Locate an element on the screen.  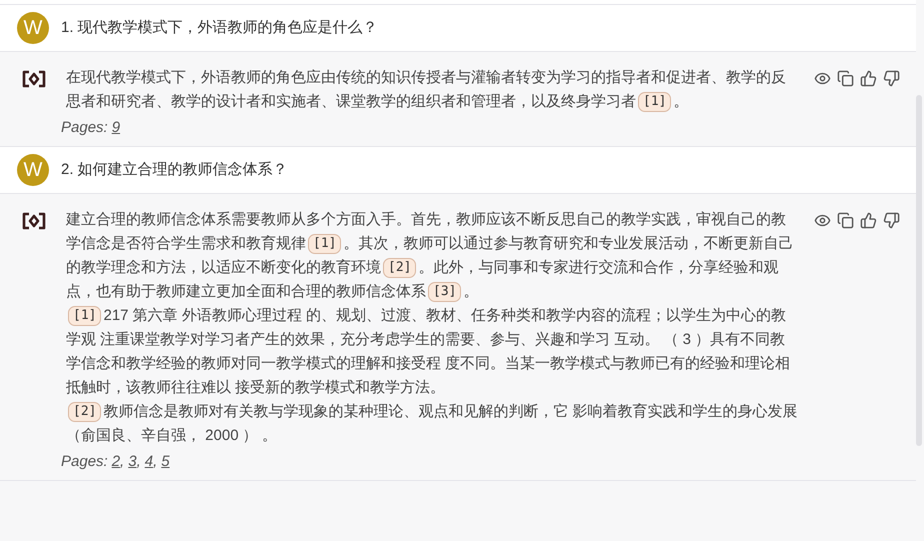
question-text: 1. 现代教学模式下，外语教师的角色应是什么？ is located at coordinates (219, 28).